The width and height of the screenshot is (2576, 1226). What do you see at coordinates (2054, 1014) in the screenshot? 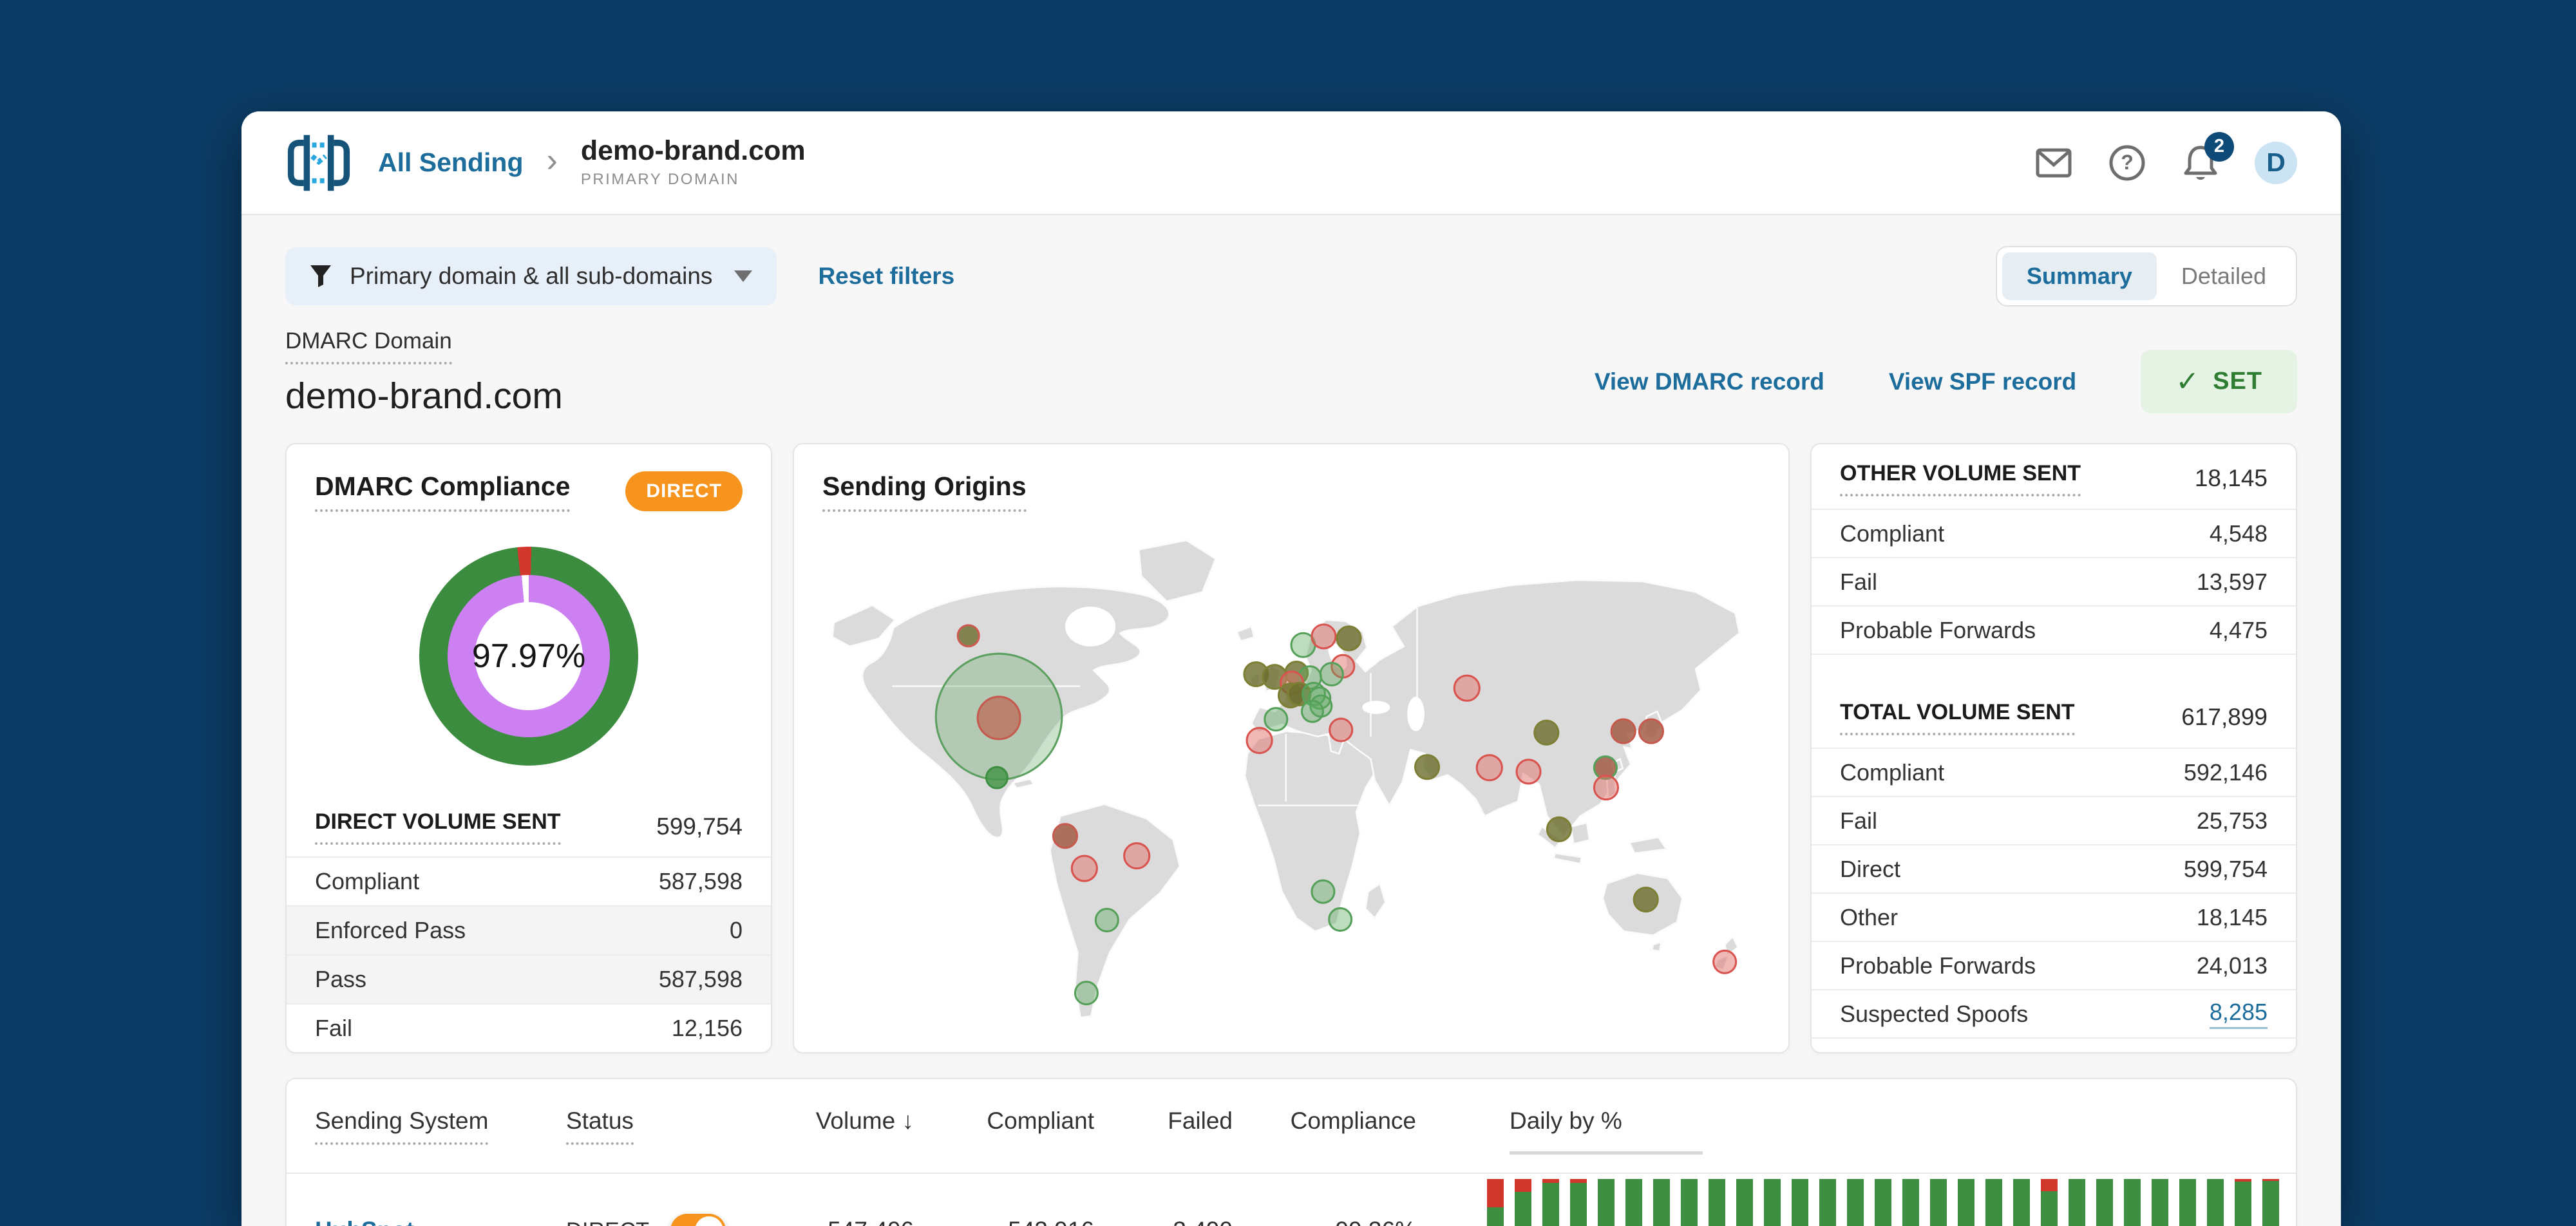
I see `volume-row: Suspected Spoofs 8,285` at bounding box center [2054, 1014].